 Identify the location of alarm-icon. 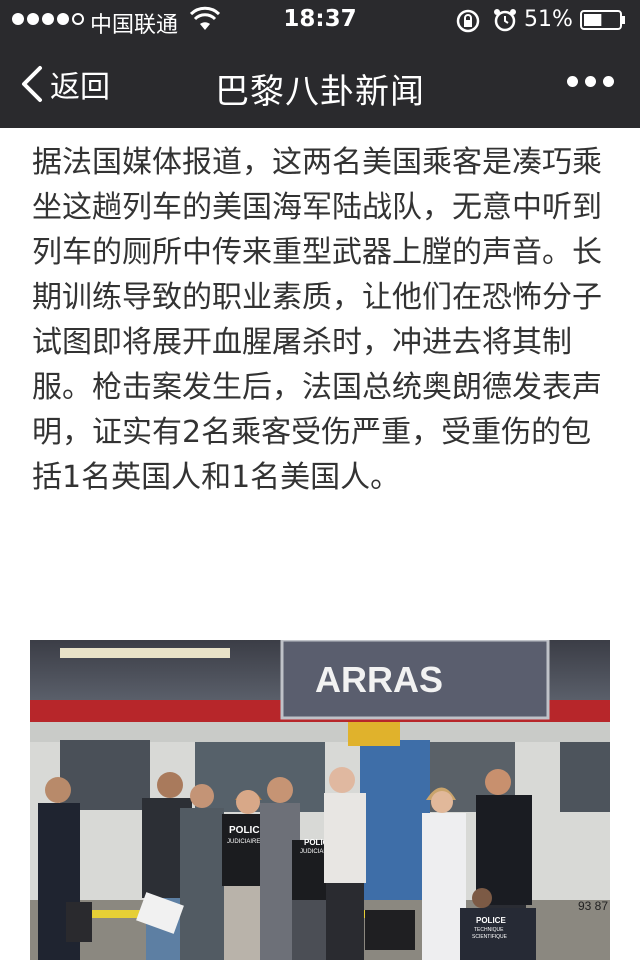
(505, 20).